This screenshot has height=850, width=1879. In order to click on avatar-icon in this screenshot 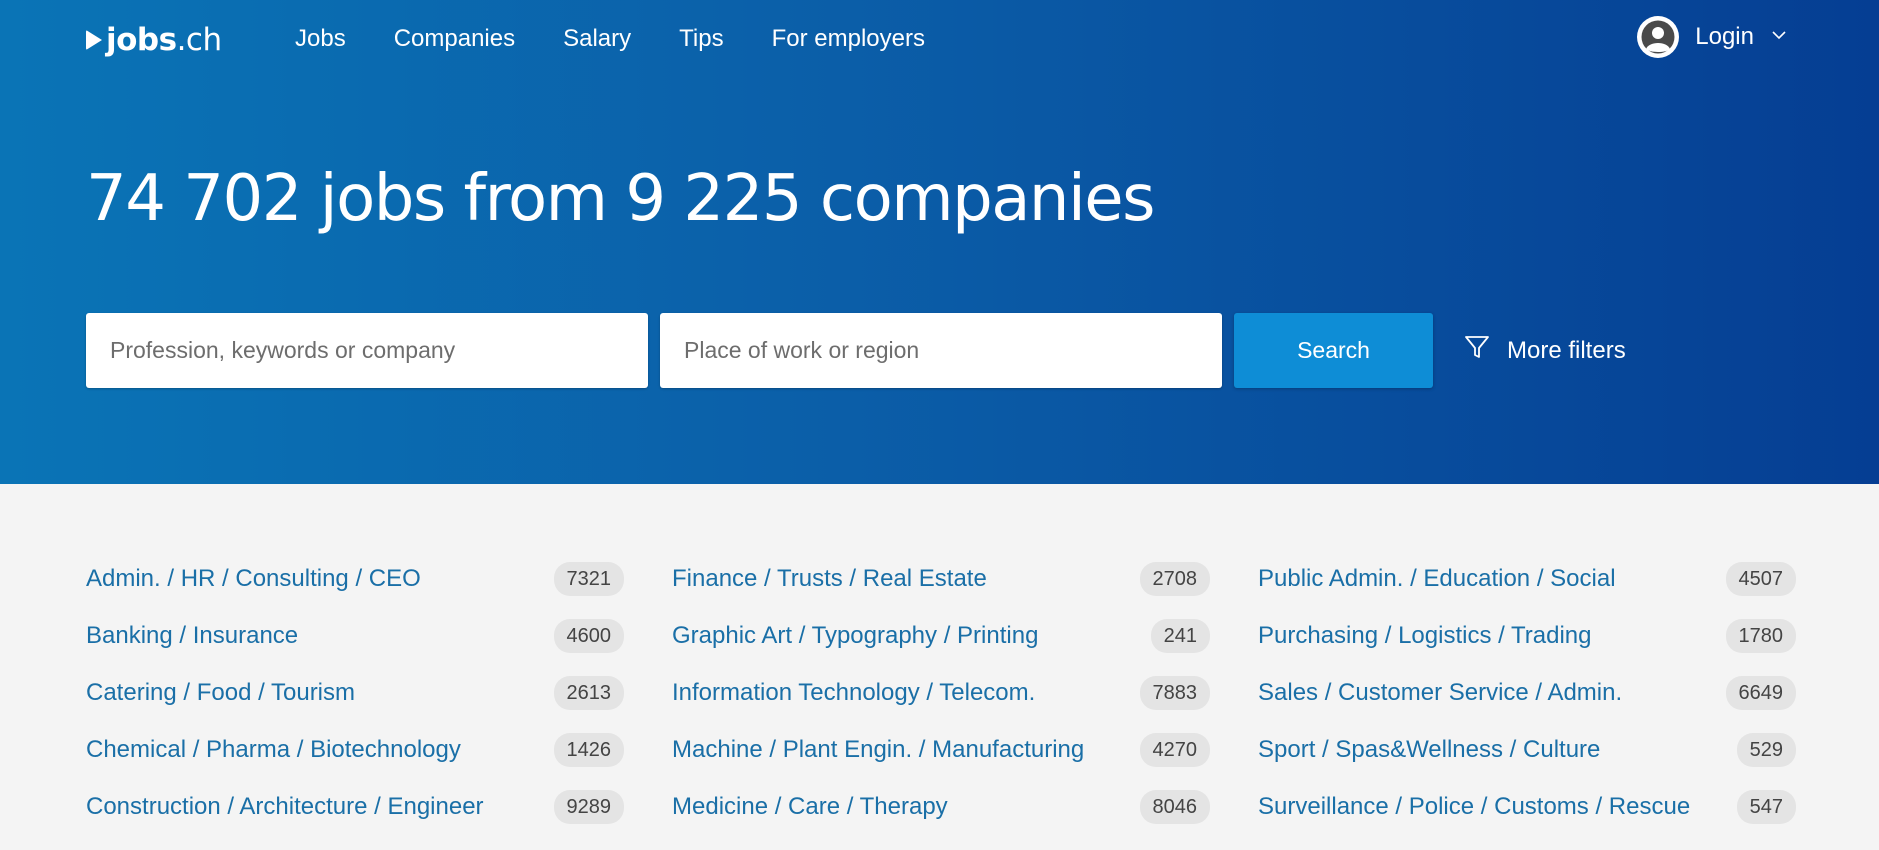, I will do `click(1658, 37)`.